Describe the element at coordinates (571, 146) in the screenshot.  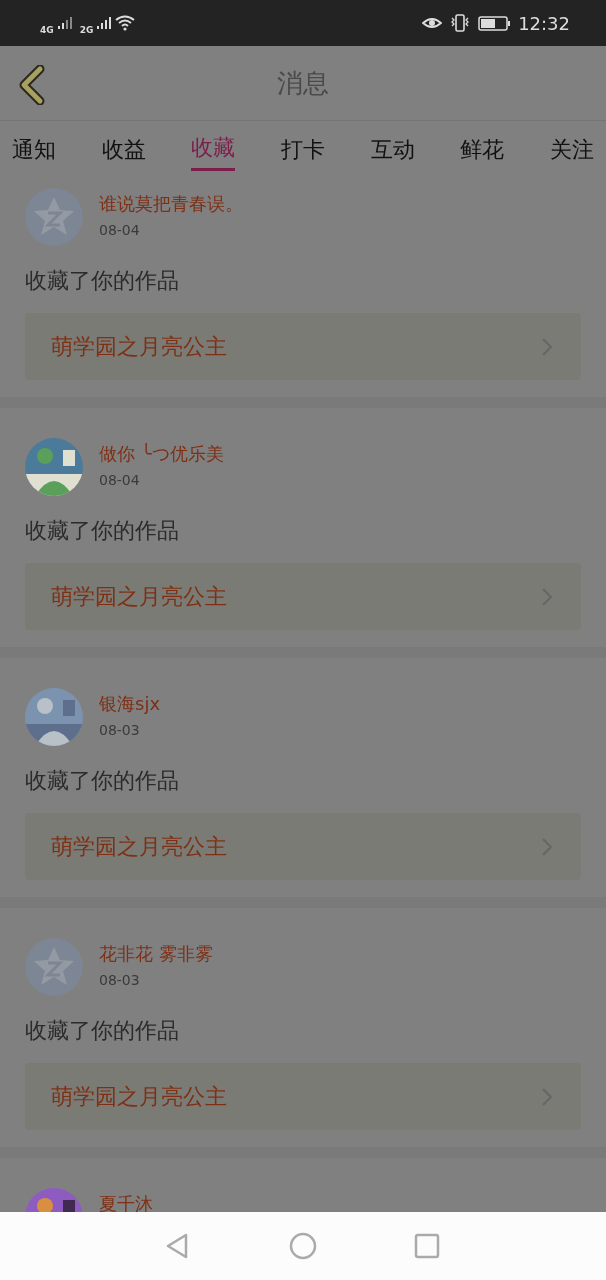
I see `tab: 关注` at that location.